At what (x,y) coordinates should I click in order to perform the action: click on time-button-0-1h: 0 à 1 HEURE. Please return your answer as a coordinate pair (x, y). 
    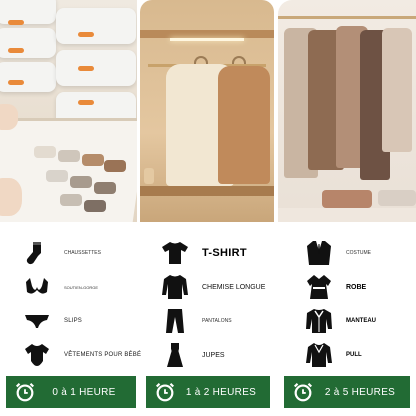
    Looking at the image, I should click on (71, 392).